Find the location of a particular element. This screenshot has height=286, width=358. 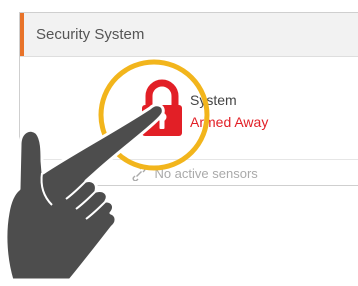

status-label: System is located at coordinates (213, 100).